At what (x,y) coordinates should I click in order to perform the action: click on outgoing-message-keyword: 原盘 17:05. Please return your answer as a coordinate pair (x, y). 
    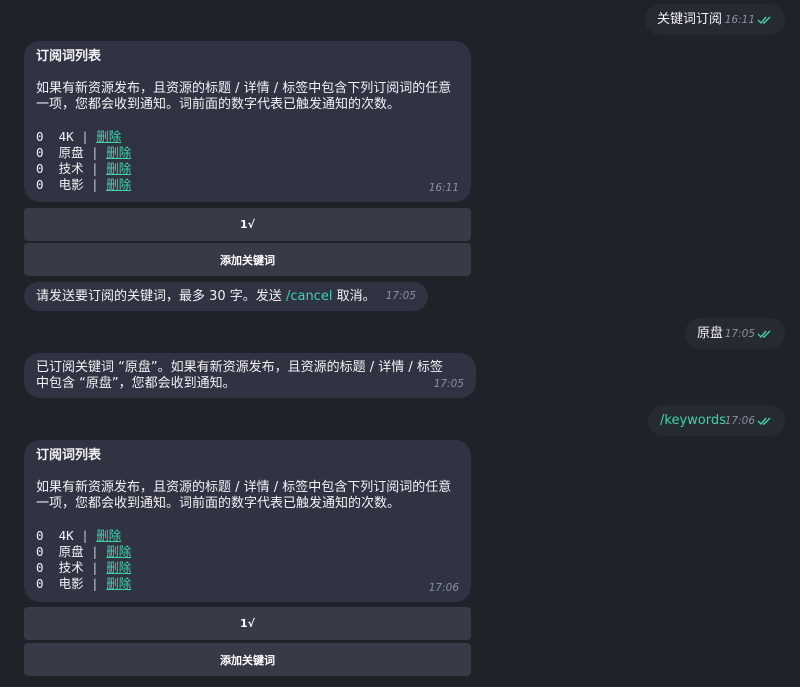
    Looking at the image, I should click on (735, 333).